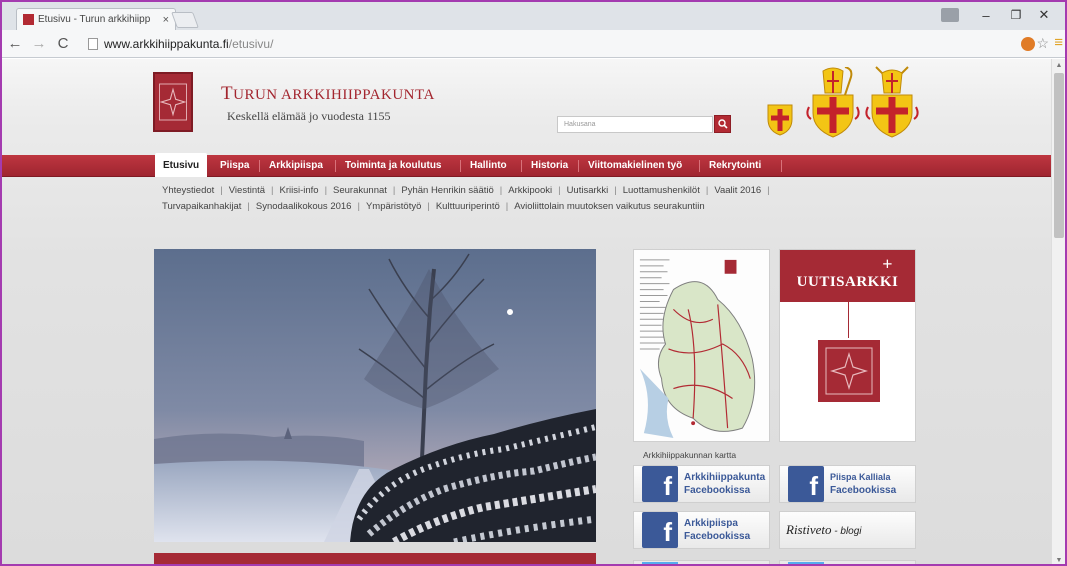  Describe the element at coordinates (986, 15) in the screenshot. I see `minimize-button: –` at that location.